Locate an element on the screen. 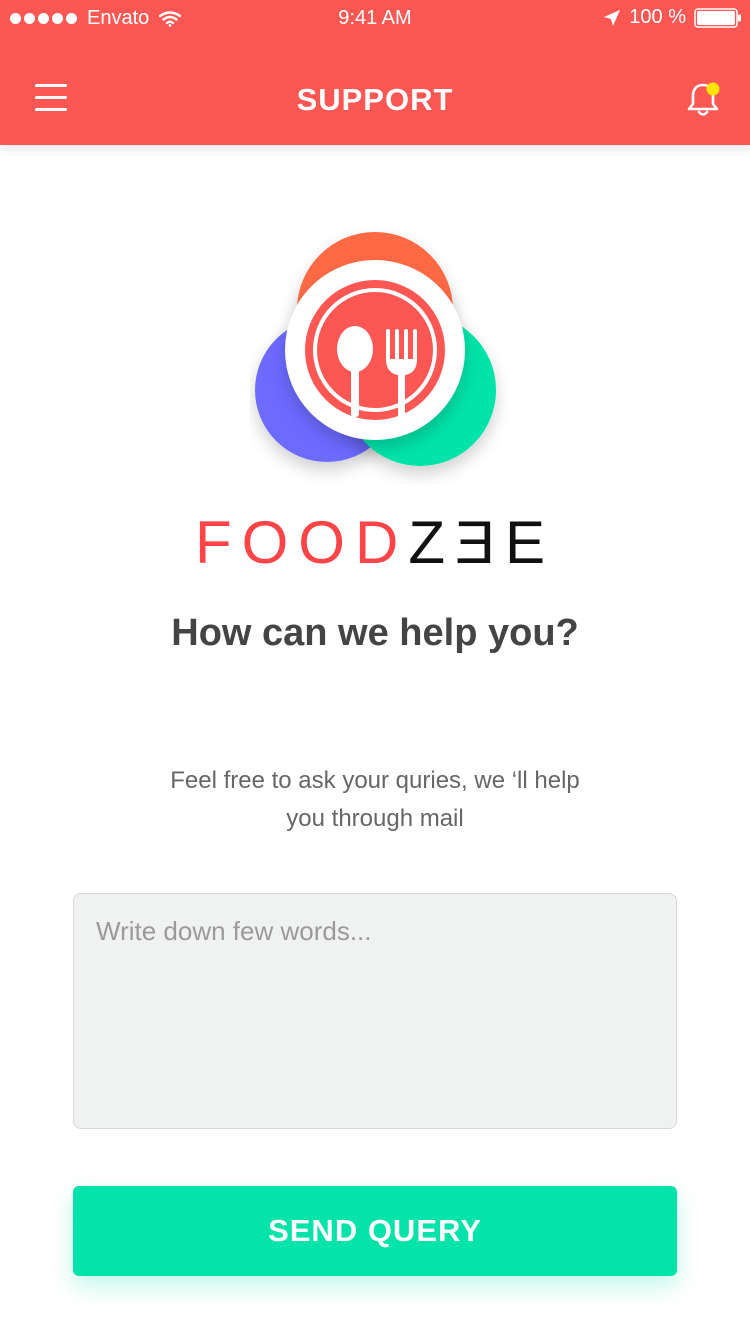  battery-percent: 100 % is located at coordinates (657, 17).